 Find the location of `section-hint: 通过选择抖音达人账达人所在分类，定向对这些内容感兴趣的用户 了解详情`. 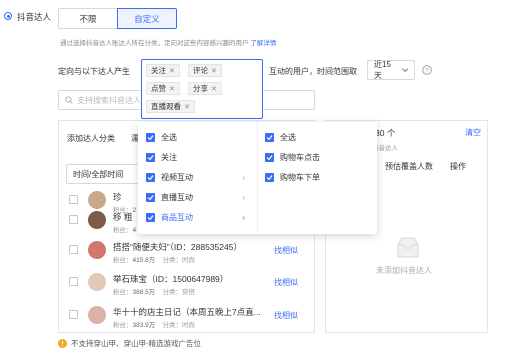

section-hint: 通过选择抖音达人账达人所在分类，定向对这些内容感兴趣的用户 了解详情 is located at coordinates (168, 43).